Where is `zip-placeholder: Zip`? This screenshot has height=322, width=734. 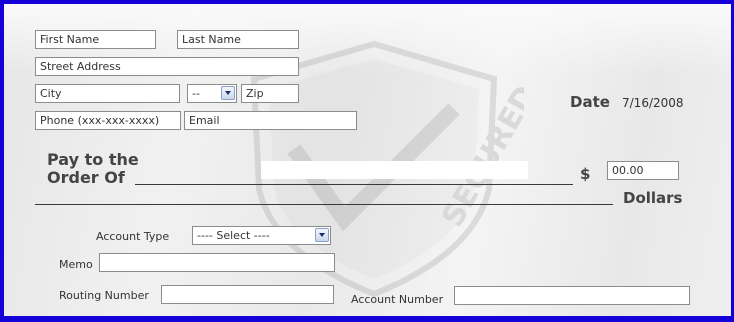
zip-placeholder: Zip is located at coordinates (255, 93).